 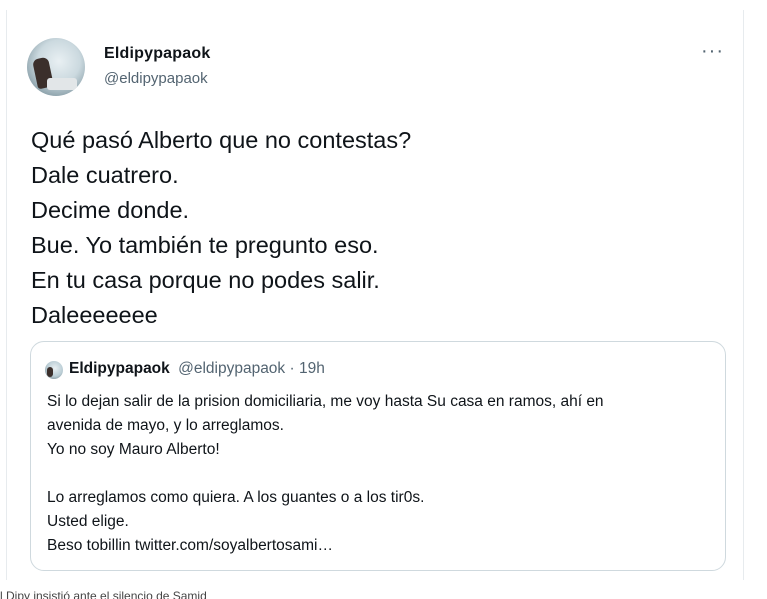 What do you see at coordinates (165, 425) in the screenshot?
I see `quoted-line: avenida de mayo, y lo arreglamos.` at bounding box center [165, 425].